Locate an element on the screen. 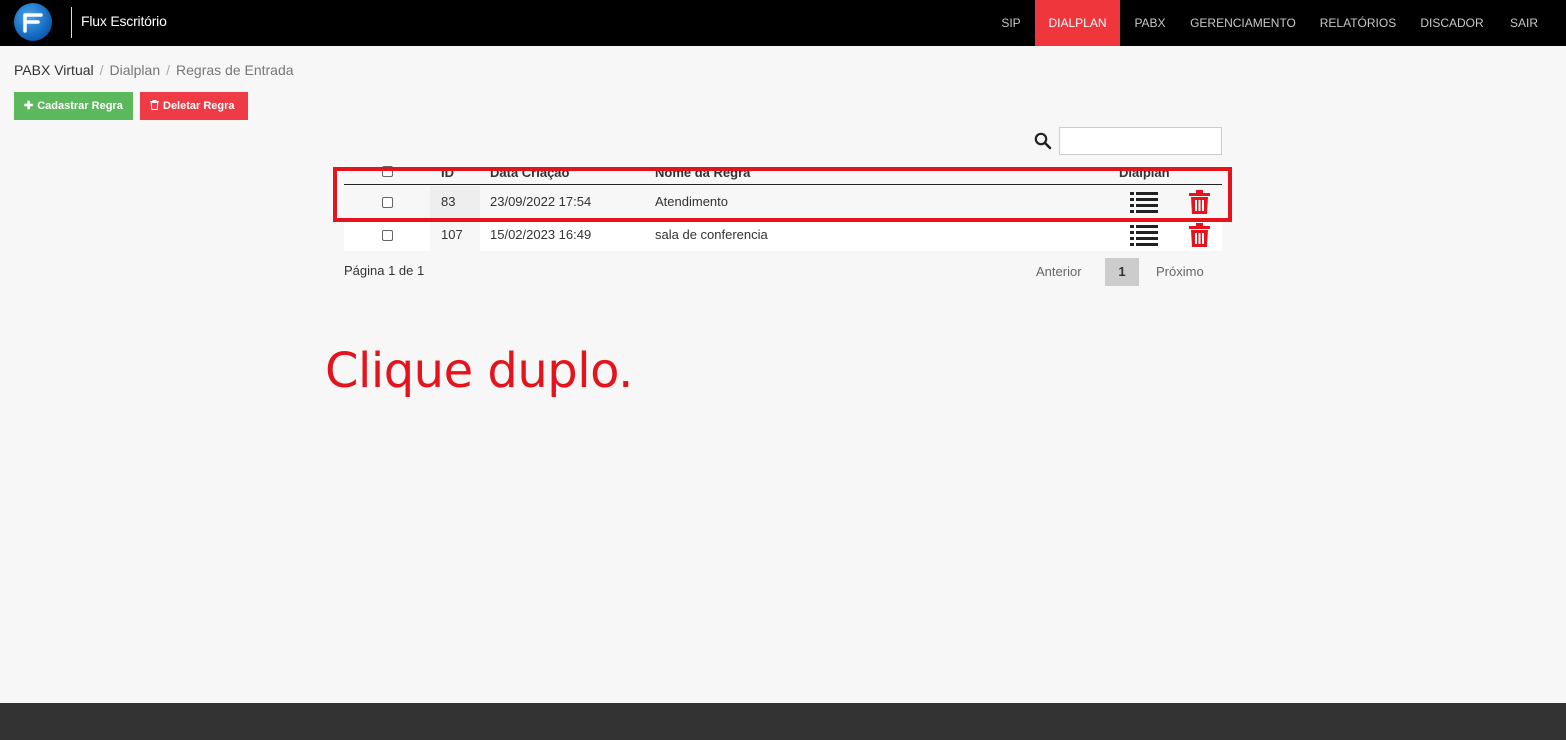 This screenshot has height=740, width=1566. highlight-box is located at coordinates (782, 194).